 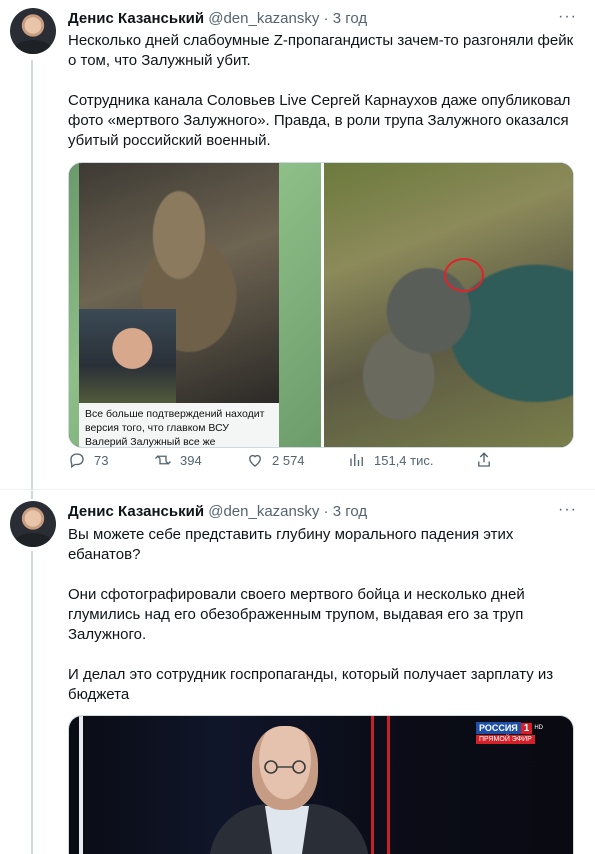 What do you see at coordinates (498, 728) in the screenshot?
I see `channel-name: РОССИЯ` at bounding box center [498, 728].